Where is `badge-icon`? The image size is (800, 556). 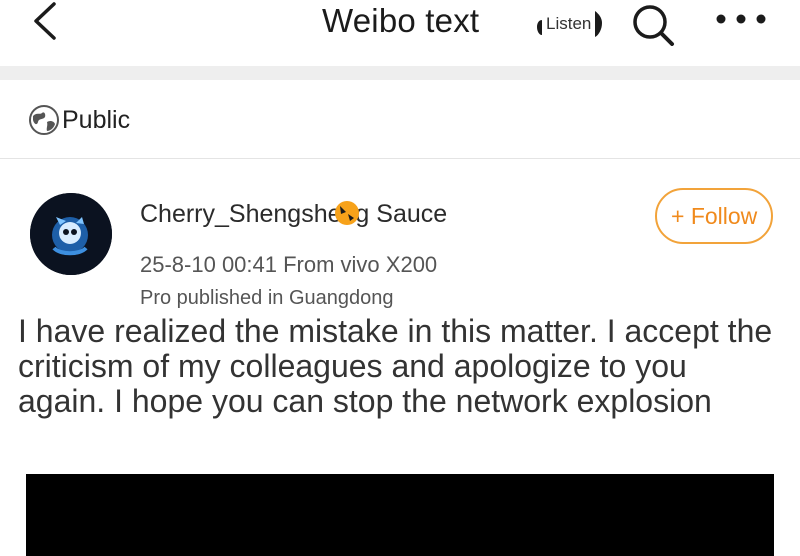 badge-icon is located at coordinates (347, 213).